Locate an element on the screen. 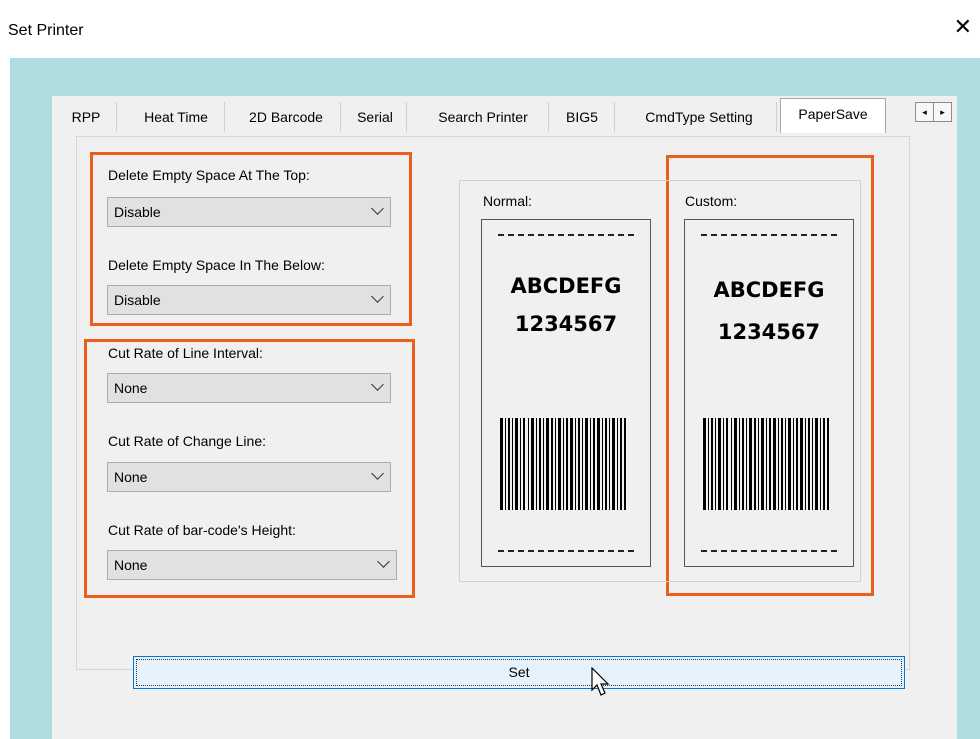 The height and width of the screenshot is (739, 980). top-space-label: Delete Empty Space At The Top: is located at coordinates (209, 175).